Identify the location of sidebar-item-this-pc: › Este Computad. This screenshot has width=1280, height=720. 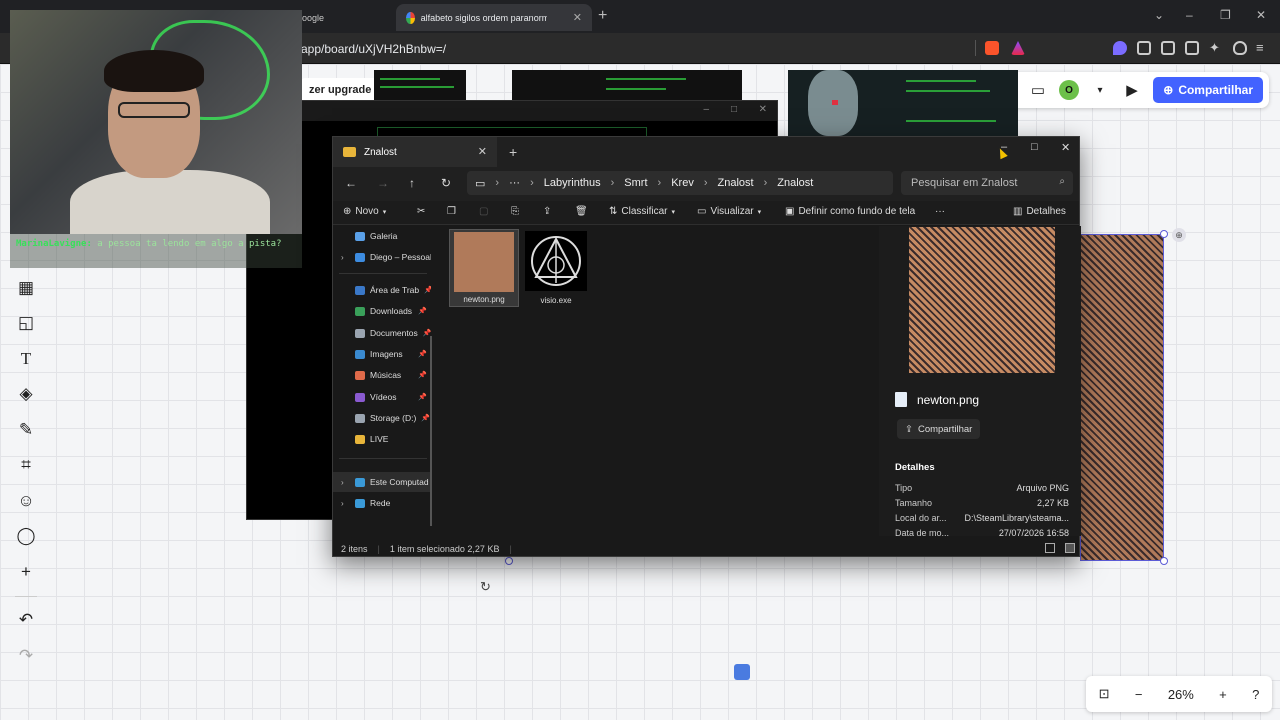
(382, 482).